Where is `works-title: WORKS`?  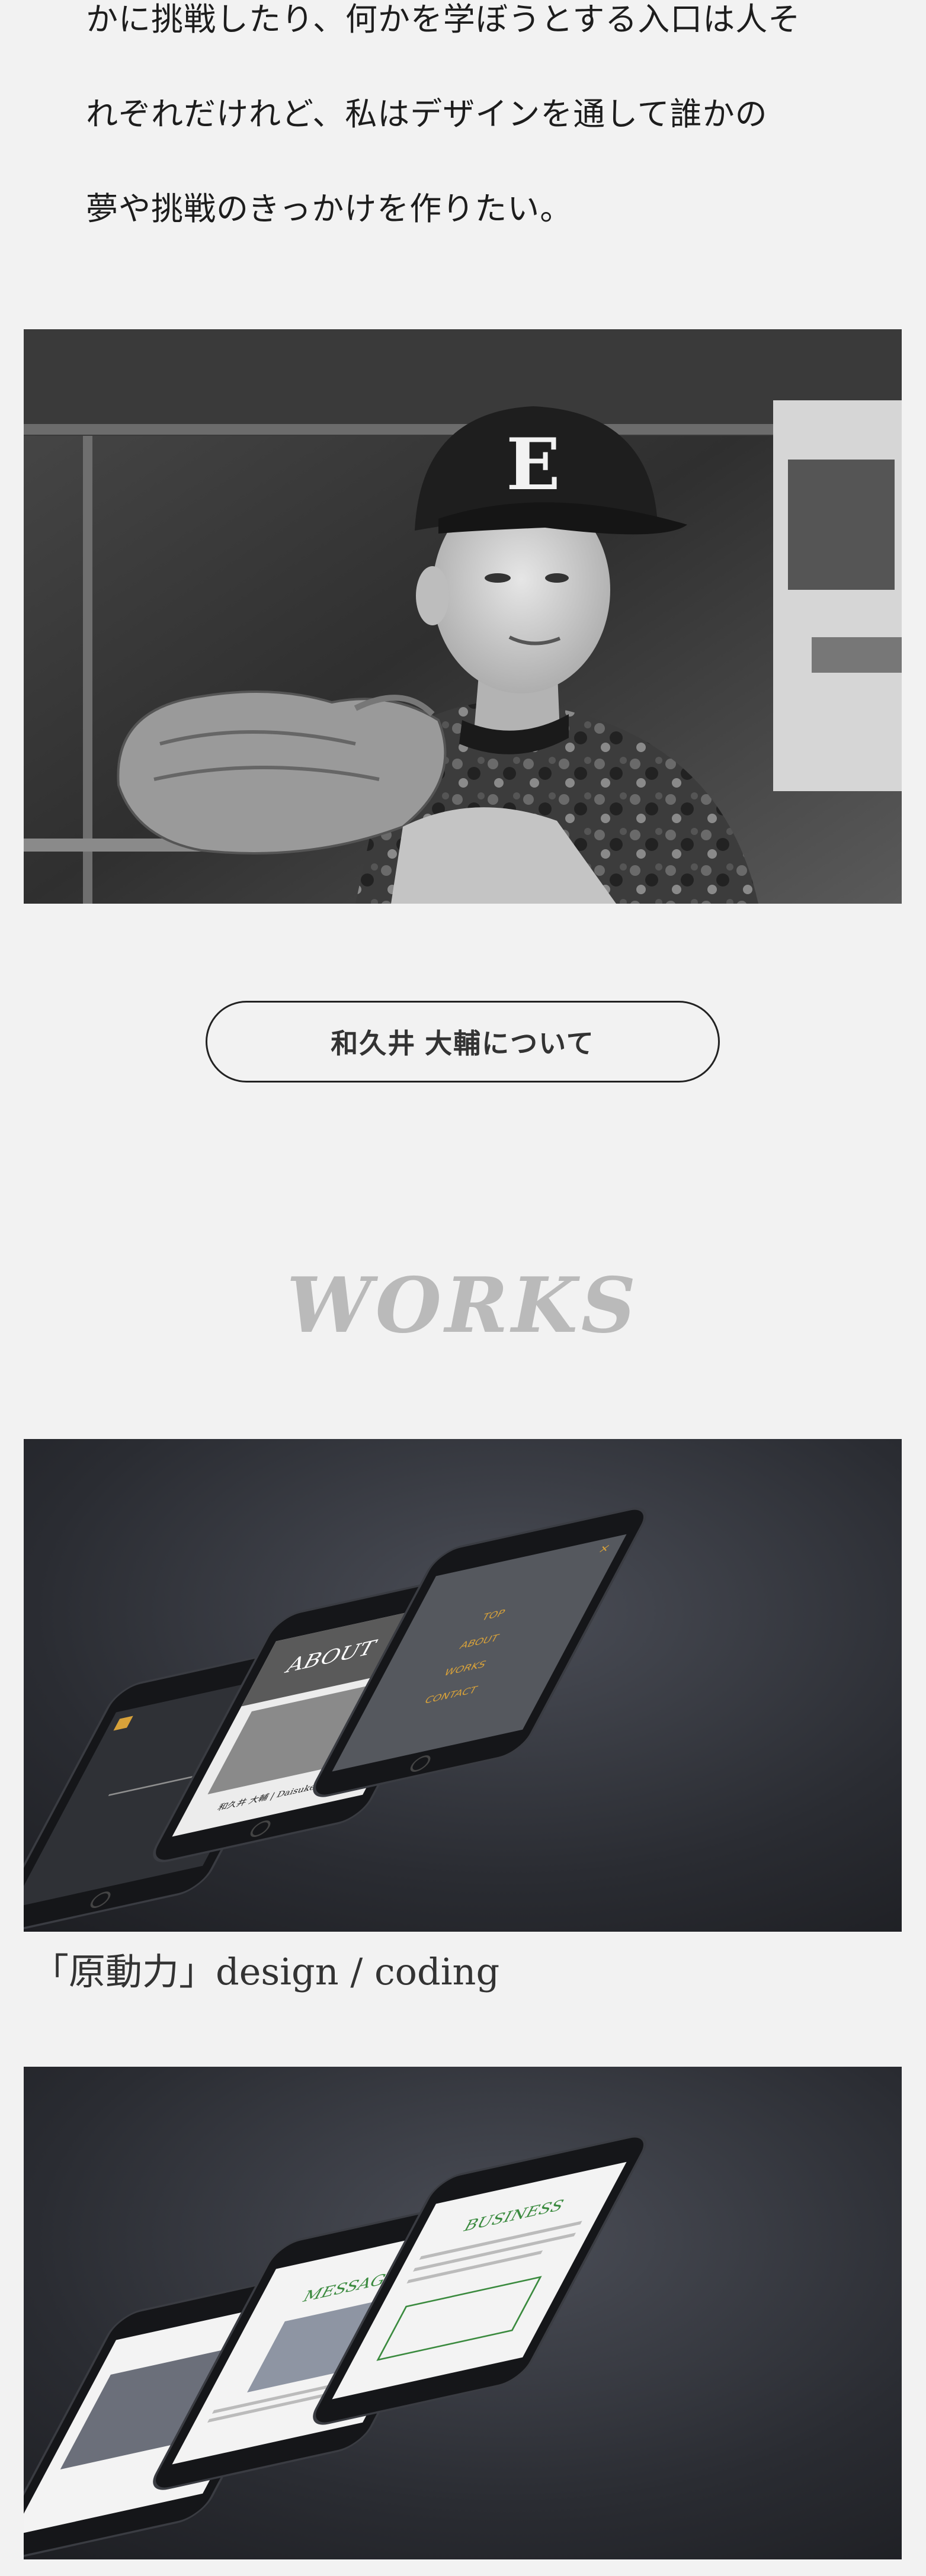
works-title: WORKS is located at coordinates (463, 1305).